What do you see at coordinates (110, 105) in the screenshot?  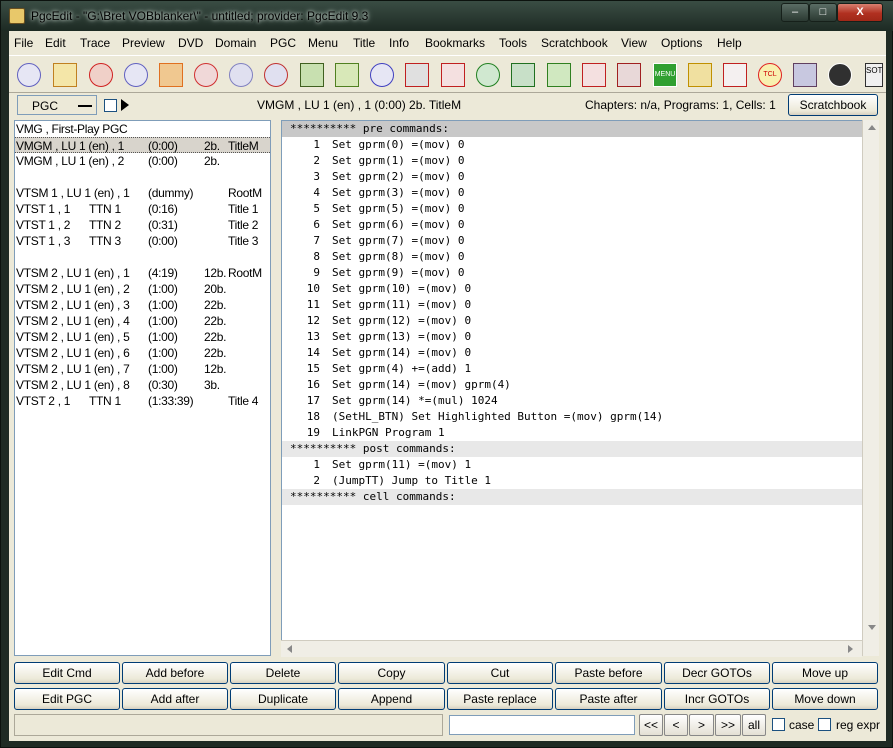 I see `pgc-checkbox` at bounding box center [110, 105].